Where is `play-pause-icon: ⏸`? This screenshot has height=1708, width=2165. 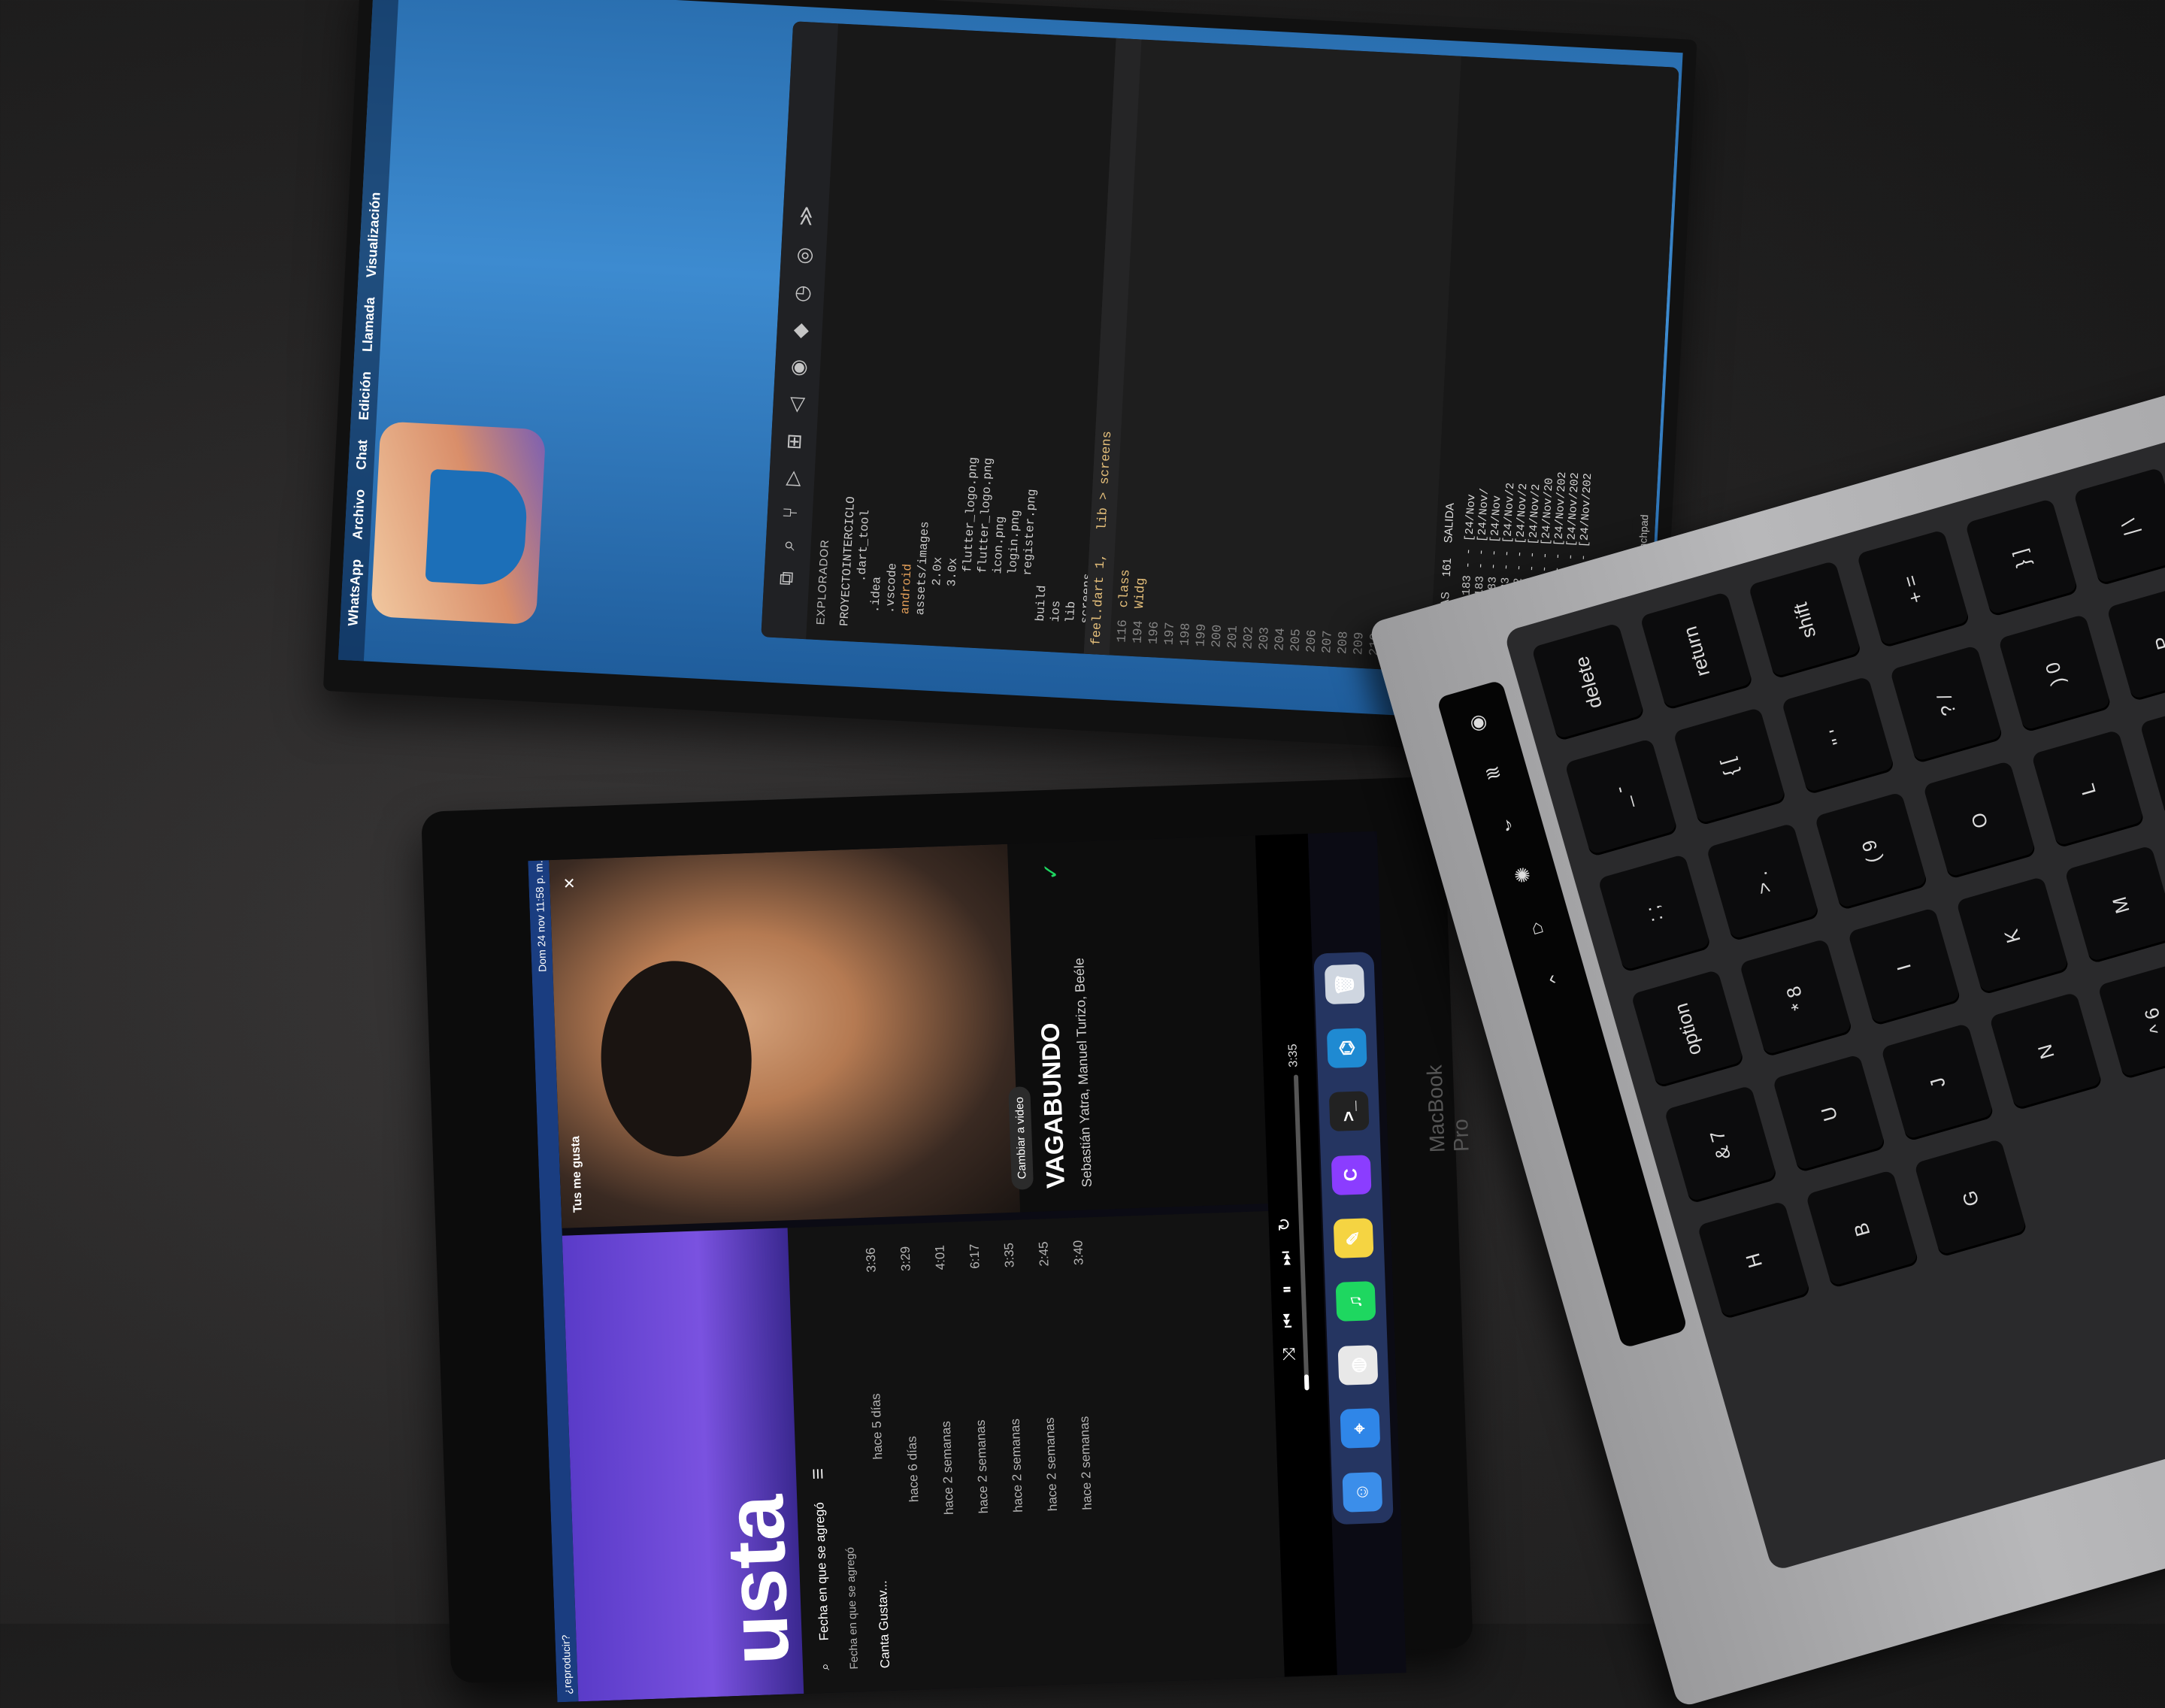 play-pause-icon: ⏸ is located at coordinates (1287, 1289).